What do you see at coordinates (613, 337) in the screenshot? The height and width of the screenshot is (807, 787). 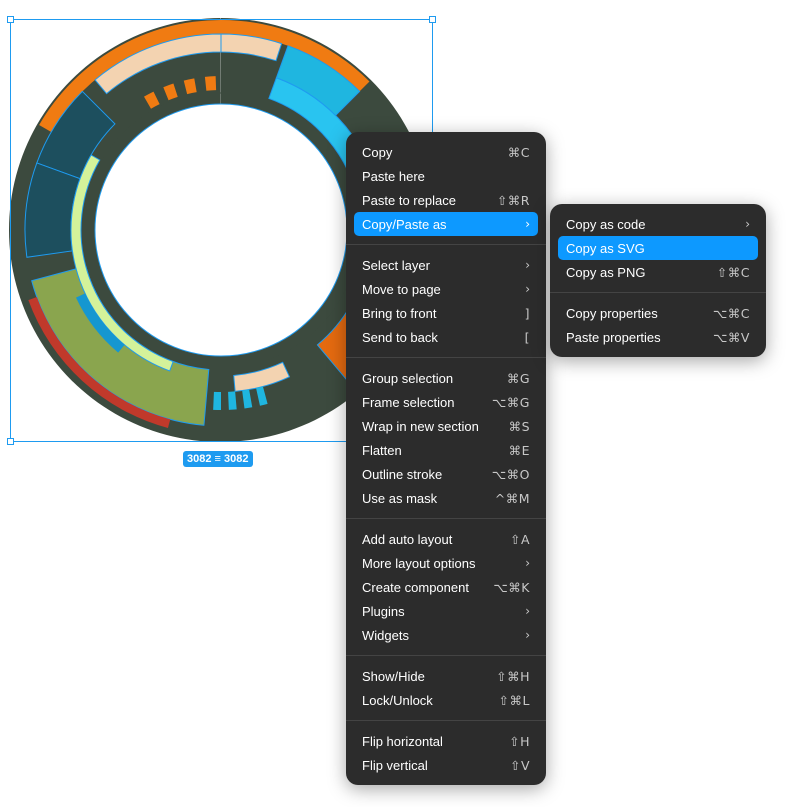 I see `menu-item-label: Paste properties` at bounding box center [613, 337].